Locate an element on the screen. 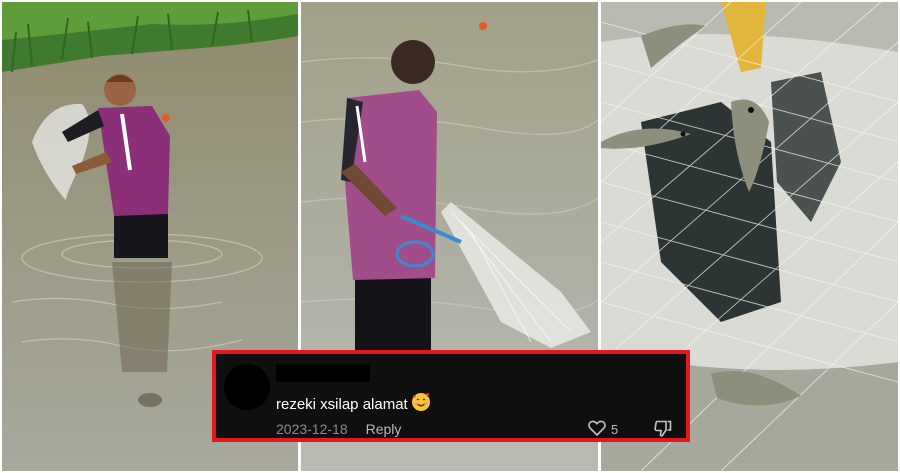 This screenshot has height=473, width=900. smiling-face-with-hearts-icon is located at coordinates (421, 405).